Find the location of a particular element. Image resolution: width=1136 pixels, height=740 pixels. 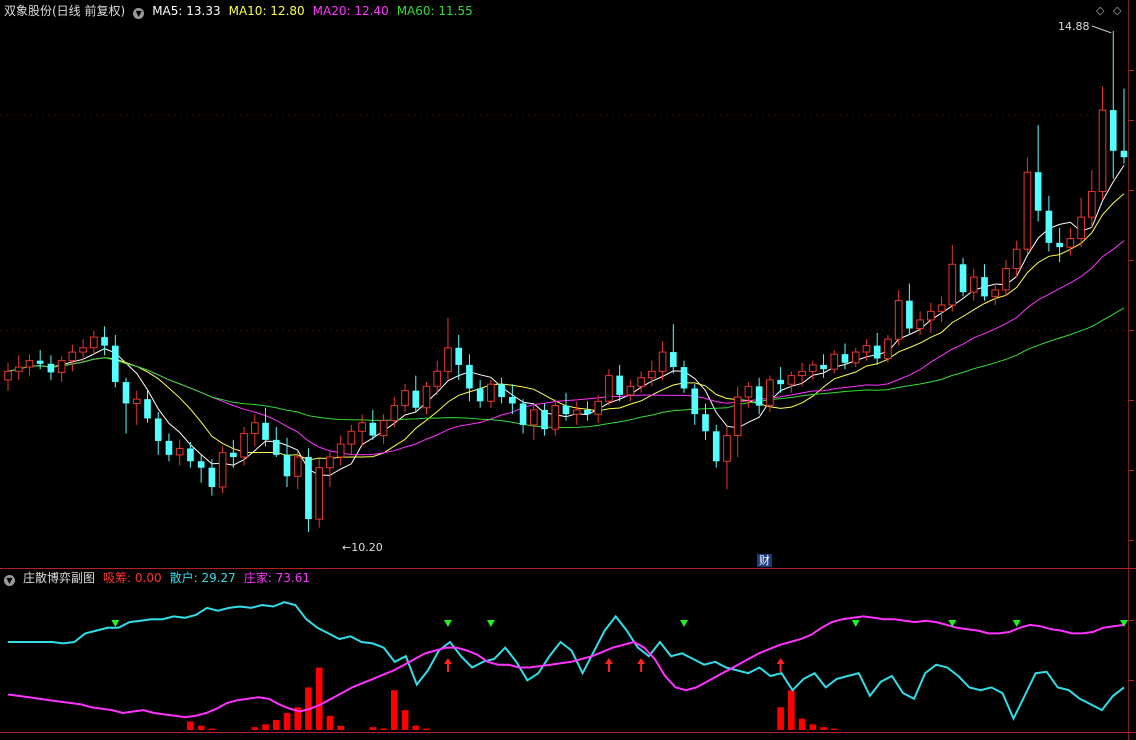

sub-title: 庄散博弈副图 is located at coordinates (59, 578).